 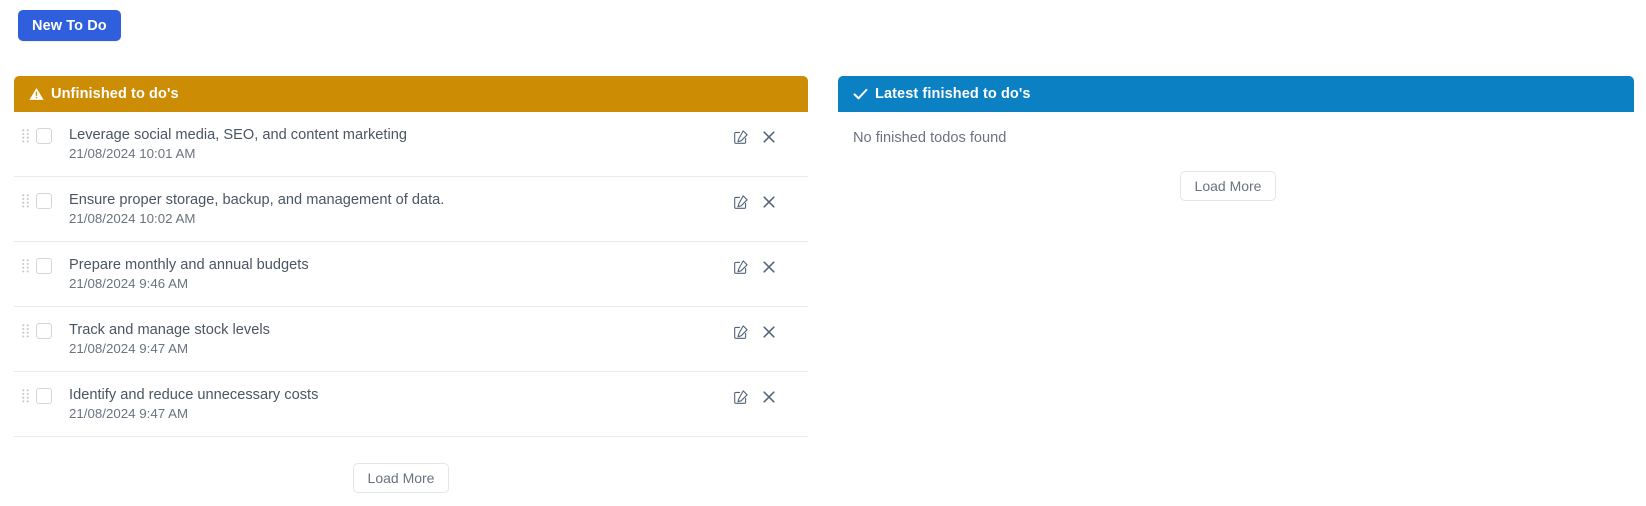 What do you see at coordinates (129, 283) in the screenshot?
I see `todo-date: 21/08/2024 9:46 AM` at bounding box center [129, 283].